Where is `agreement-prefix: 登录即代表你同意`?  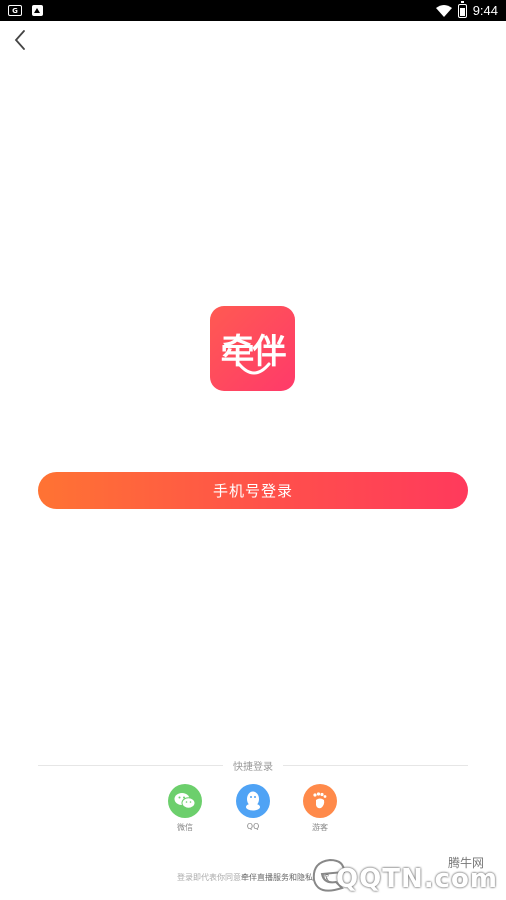 agreement-prefix: 登录即代表你同意 is located at coordinates (209, 877).